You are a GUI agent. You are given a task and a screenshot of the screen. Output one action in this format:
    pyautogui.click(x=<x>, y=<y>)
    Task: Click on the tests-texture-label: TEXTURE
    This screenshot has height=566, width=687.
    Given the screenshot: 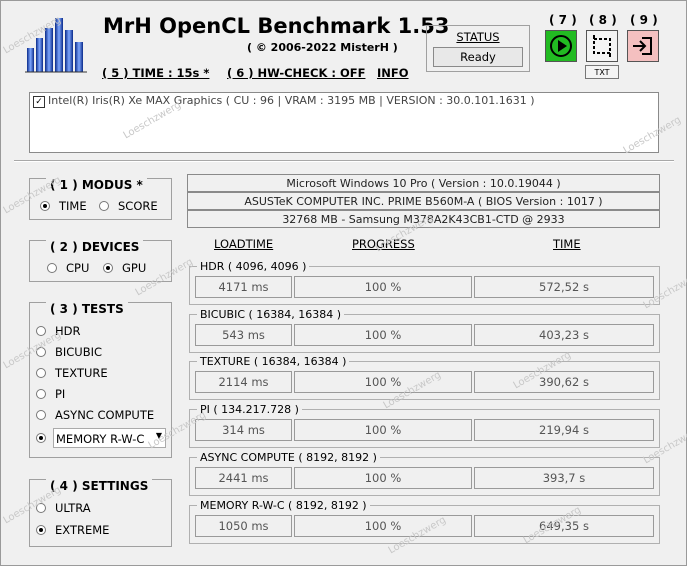 What is the action you would take?
    pyautogui.click(x=81, y=373)
    